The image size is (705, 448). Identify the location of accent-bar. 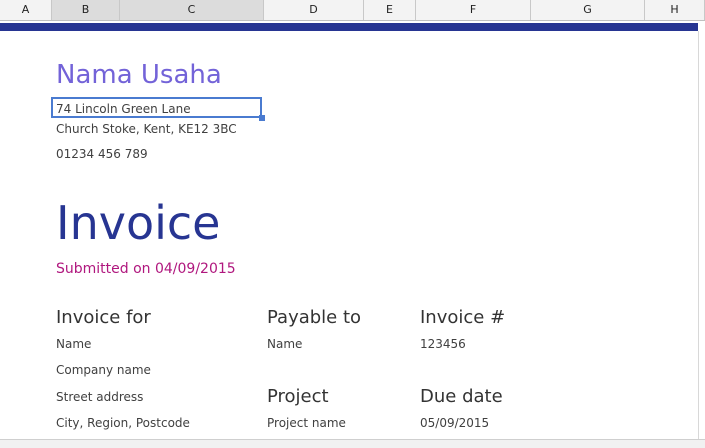
(349, 27).